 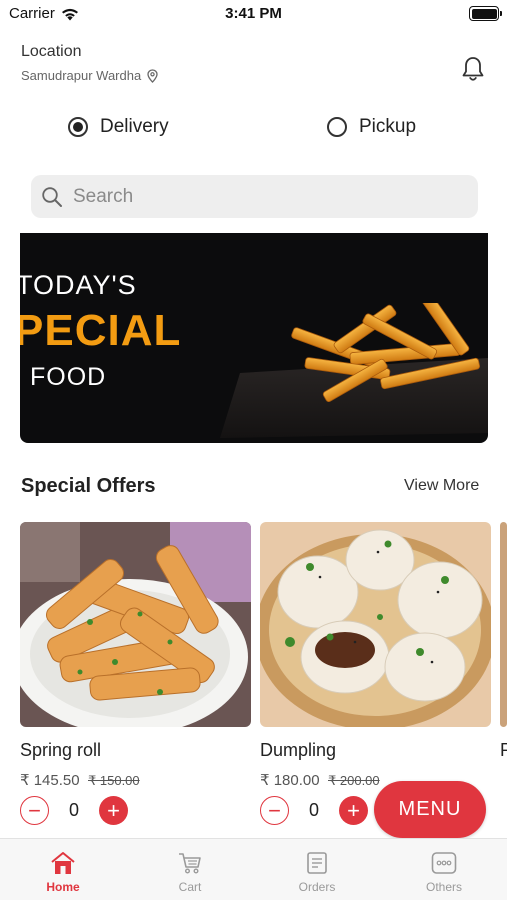 I want to click on status-bar: Carrier 3:41 PM, so click(x=253, y=15).